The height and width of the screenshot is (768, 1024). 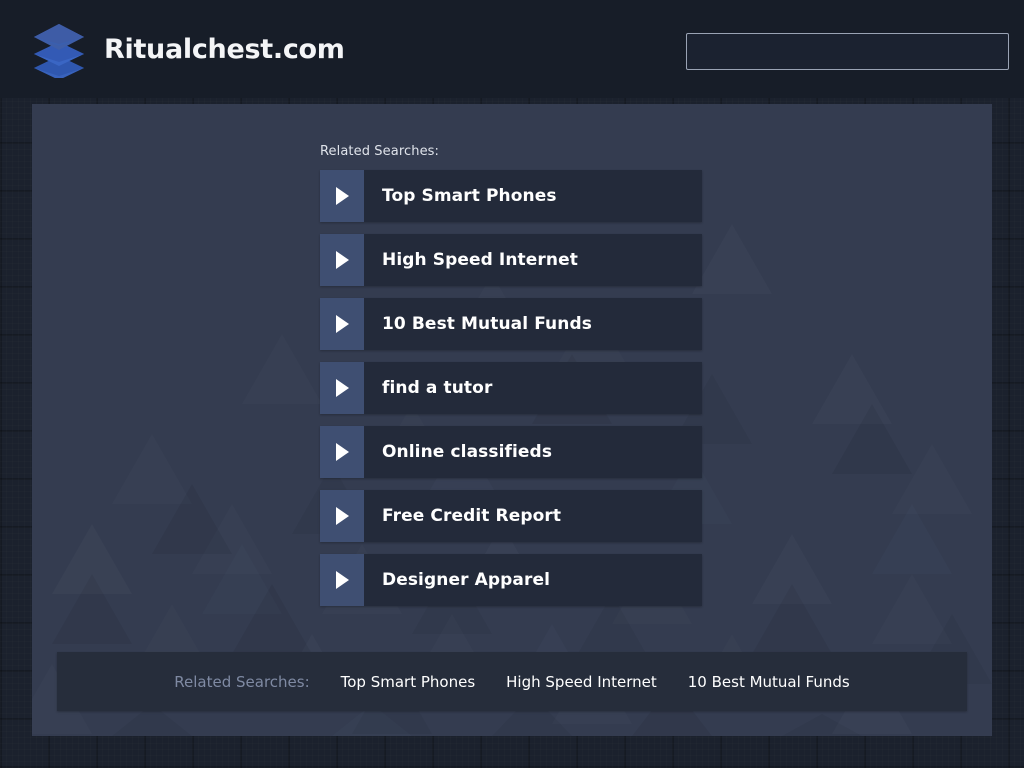 I want to click on related-search-row: High Speed Internet, so click(x=511, y=260).